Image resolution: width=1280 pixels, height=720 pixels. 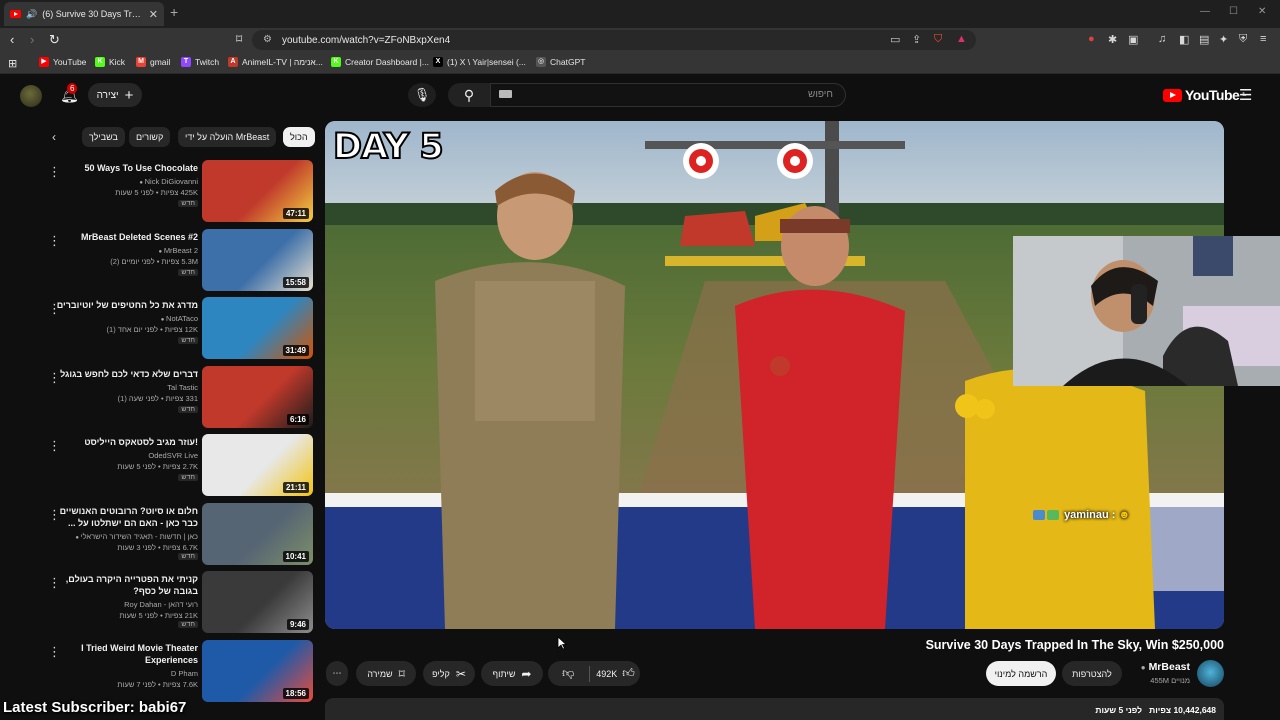 What do you see at coordinates (12, 63) in the screenshot?
I see `apps-grid-icon: ⊞` at bounding box center [12, 63].